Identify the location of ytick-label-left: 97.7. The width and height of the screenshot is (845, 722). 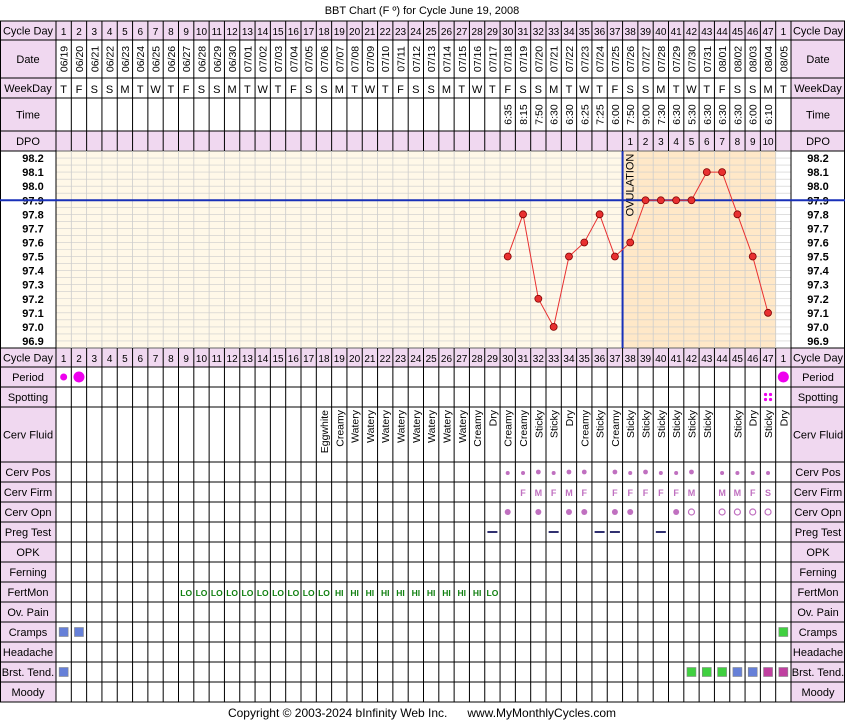
(32, 229).